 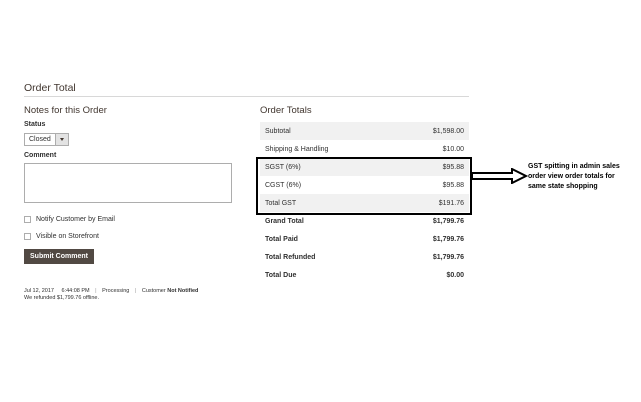 What do you see at coordinates (153, 291) in the screenshot?
I see `history-customer-label: Customer` at bounding box center [153, 291].